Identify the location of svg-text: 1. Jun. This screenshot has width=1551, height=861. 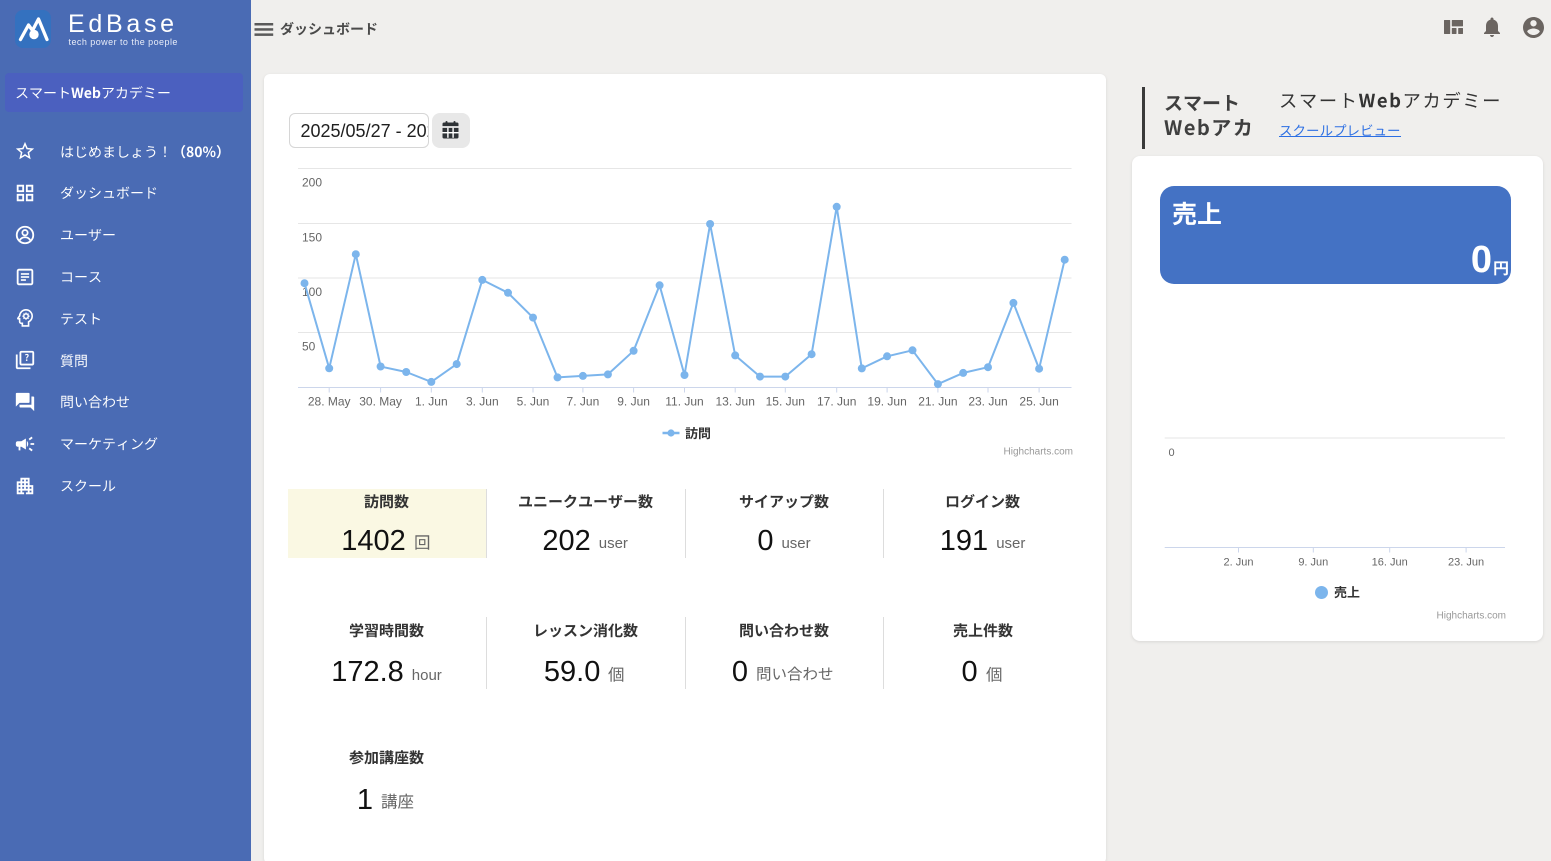
(431, 402).